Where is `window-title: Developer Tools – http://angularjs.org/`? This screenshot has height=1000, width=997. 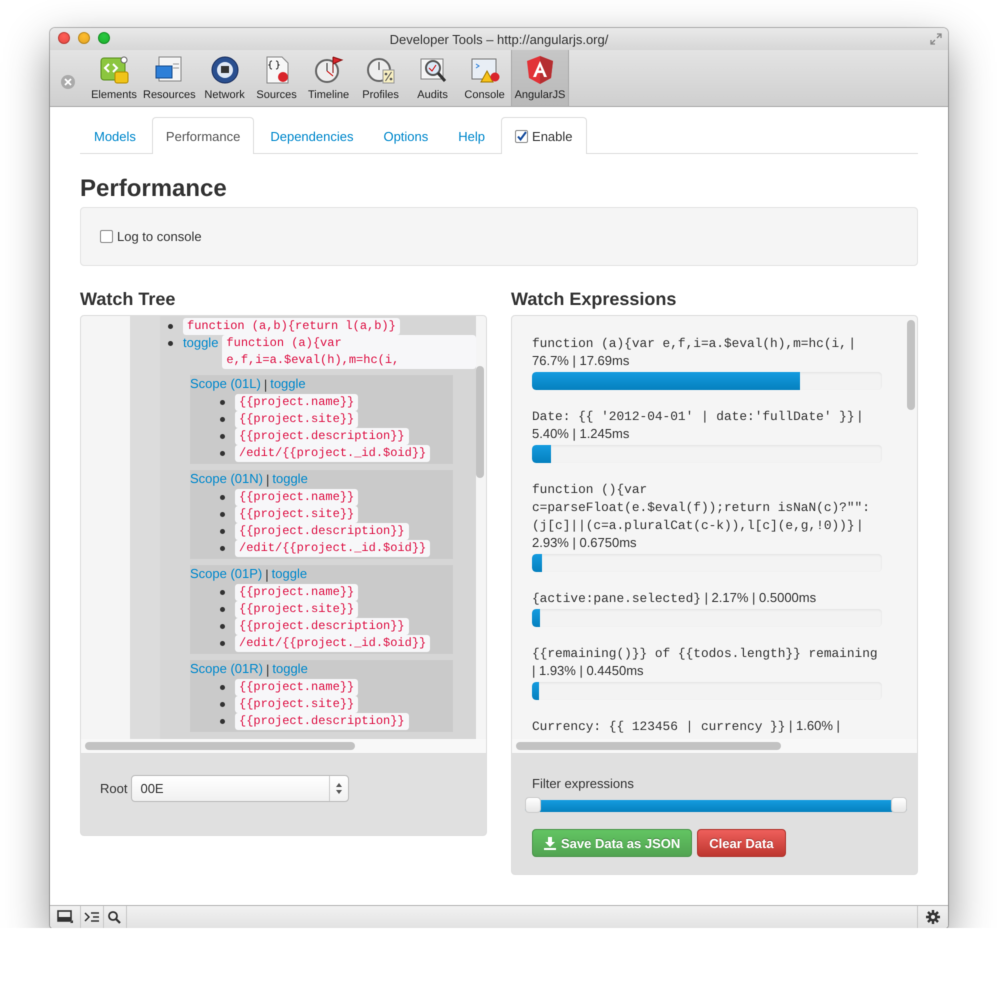 window-title: Developer Tools – http://angularjs.org/ is located at coordinates (499, 39).